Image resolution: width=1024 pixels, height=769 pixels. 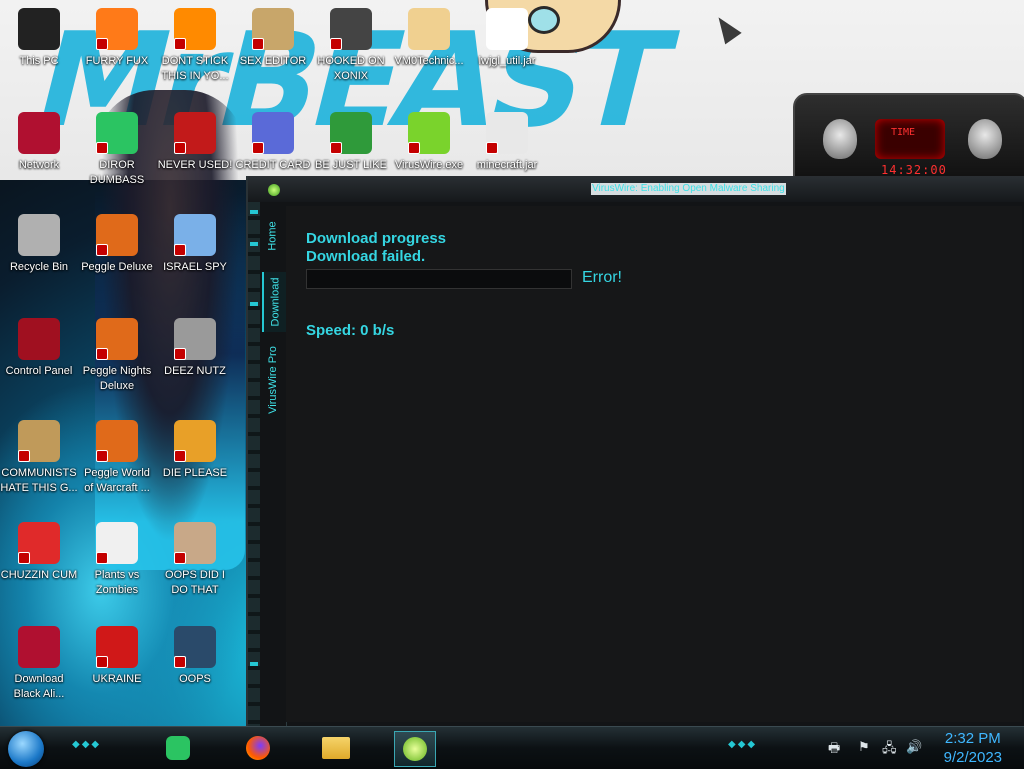 What do you see at coordinates (429, 29) in the screenshot?
I see `person-icon` at bounding box center [429, 29].